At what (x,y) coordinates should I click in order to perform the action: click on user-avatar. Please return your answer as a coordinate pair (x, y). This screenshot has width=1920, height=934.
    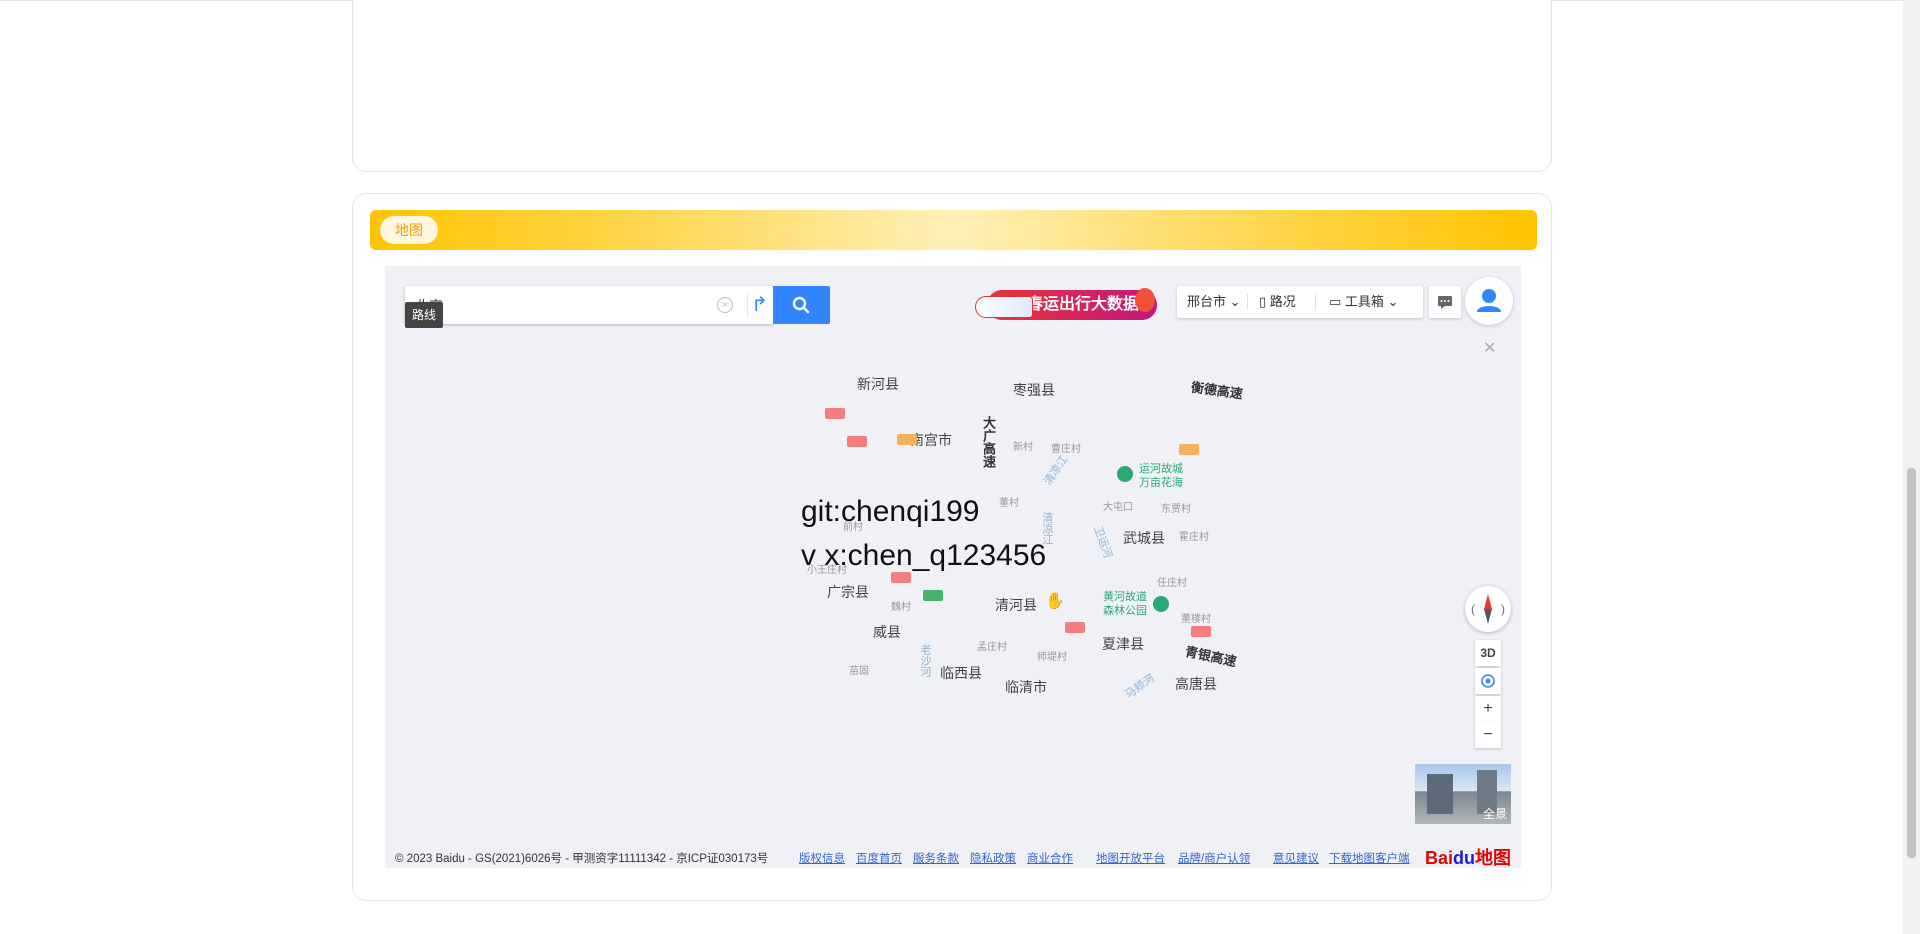
    Looking at the image, I should click on (1489, 301).